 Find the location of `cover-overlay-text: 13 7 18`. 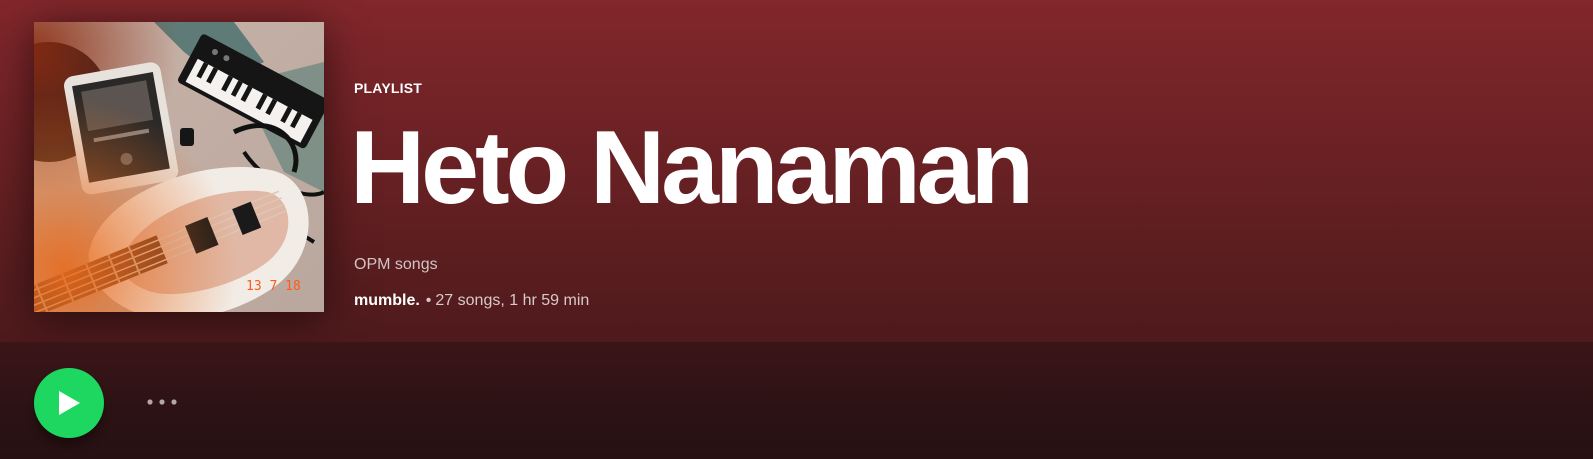

cover-overlay-text: 13 7 18 is located at coordinates (273, 286).